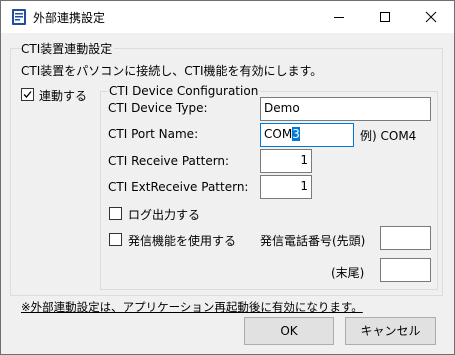  What do you see at coordinates (172, 71) in the screenshot?
I see `group-description: CTI装置をパソコンに接続し、CTI機能を有効にします。` at bounding box center [172, 71].